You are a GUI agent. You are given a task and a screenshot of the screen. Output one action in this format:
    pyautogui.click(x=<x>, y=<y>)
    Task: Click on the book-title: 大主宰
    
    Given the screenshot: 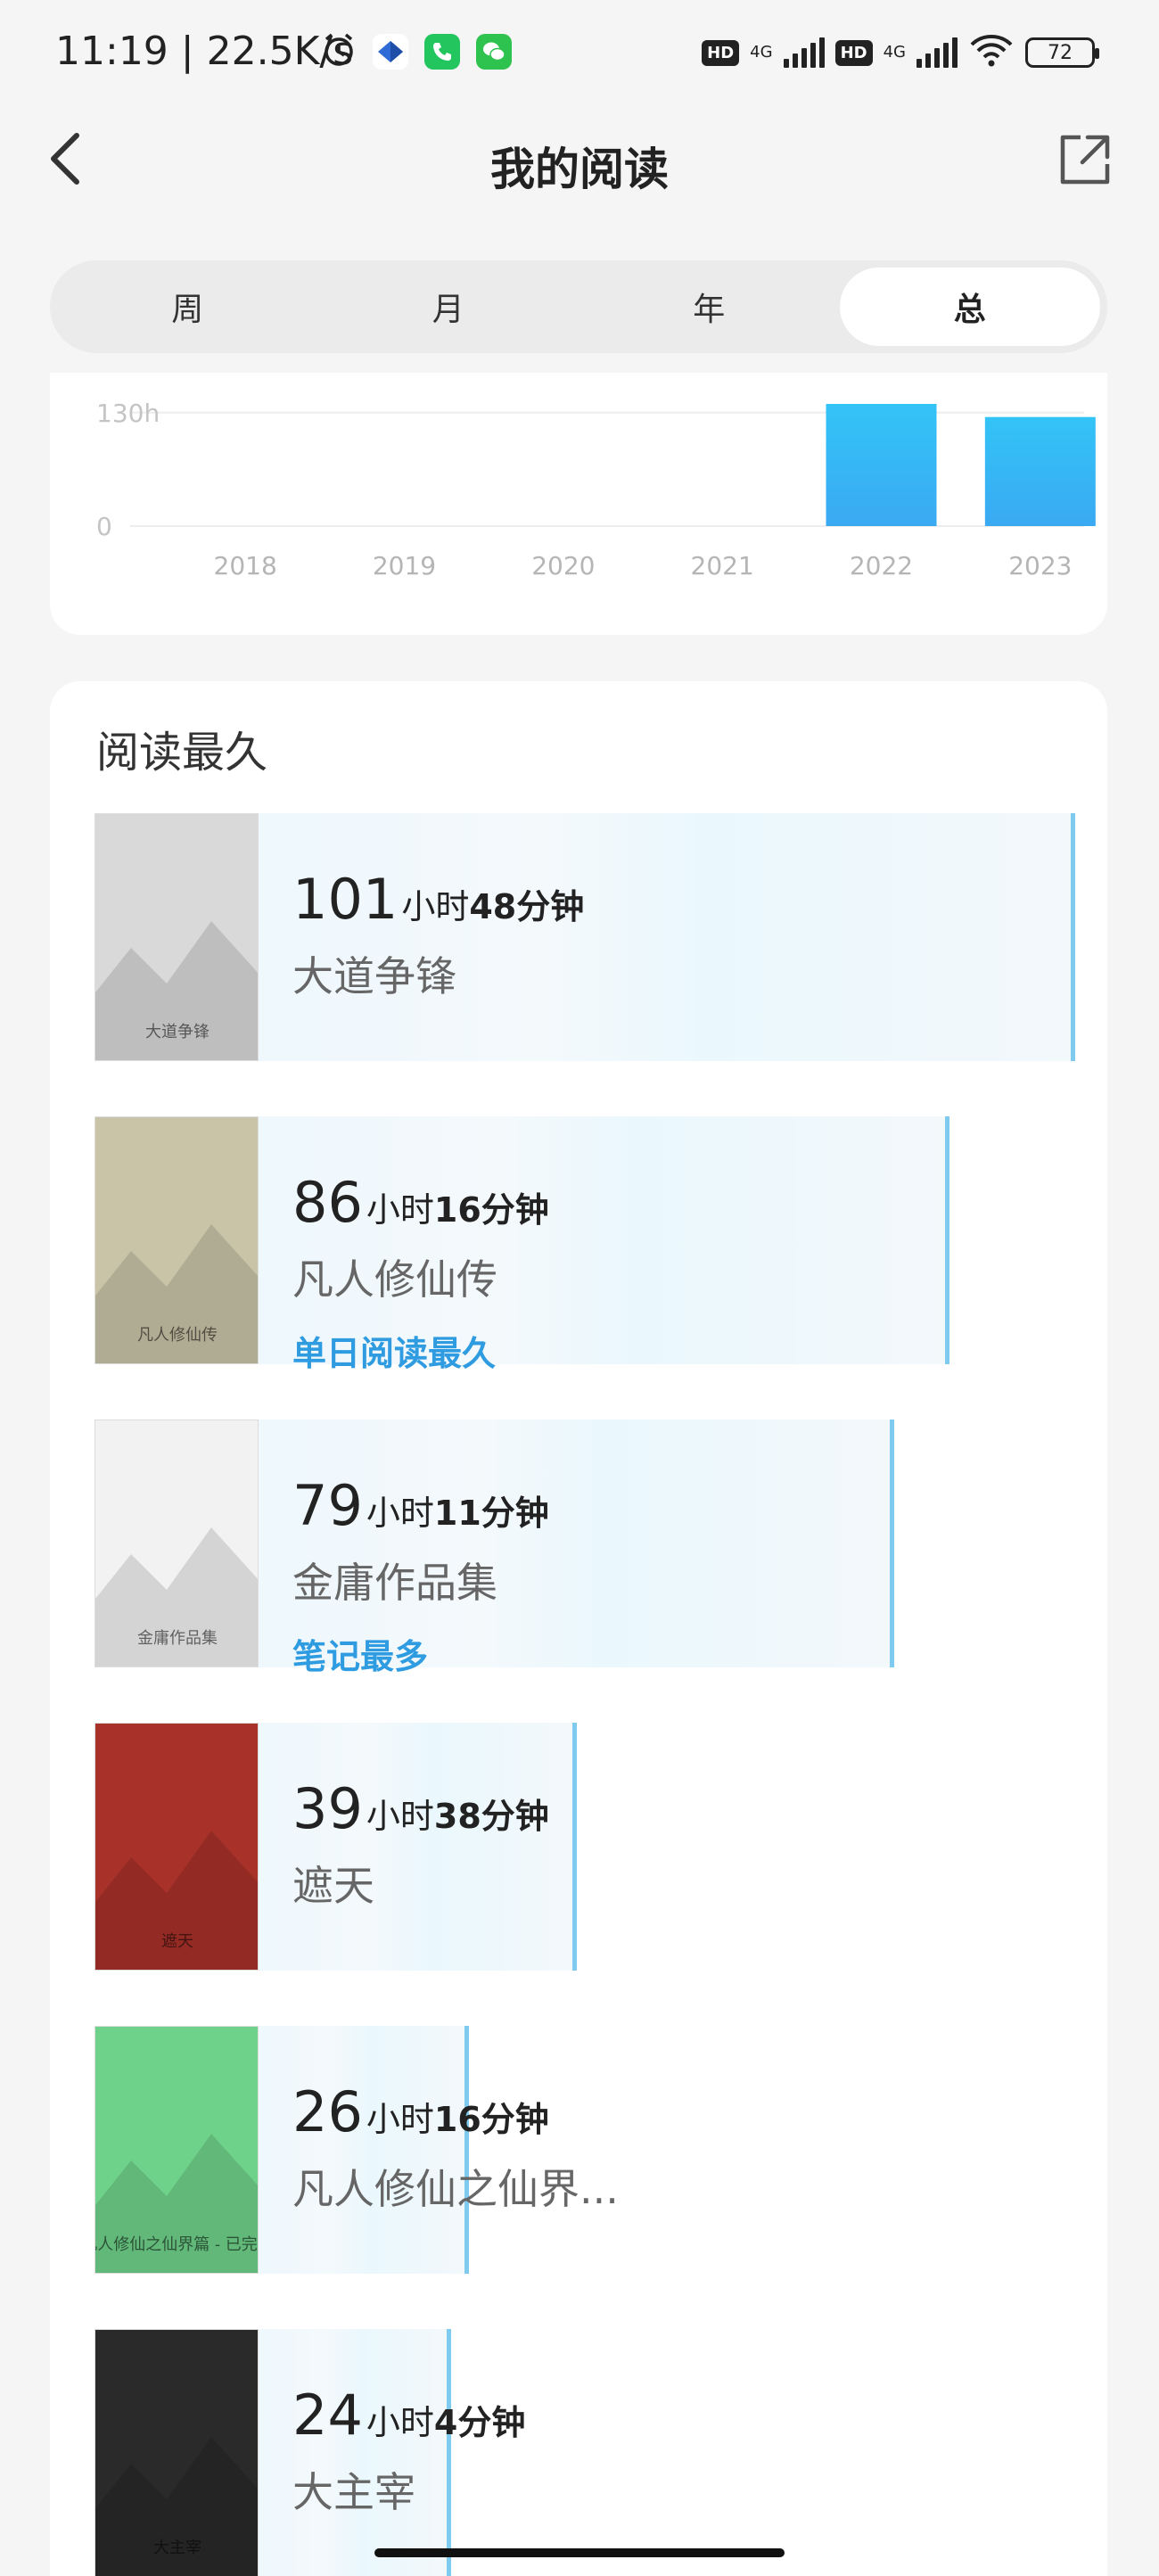 What is the action you would take?
    pyautogui.click(x=353, y=2492)
    